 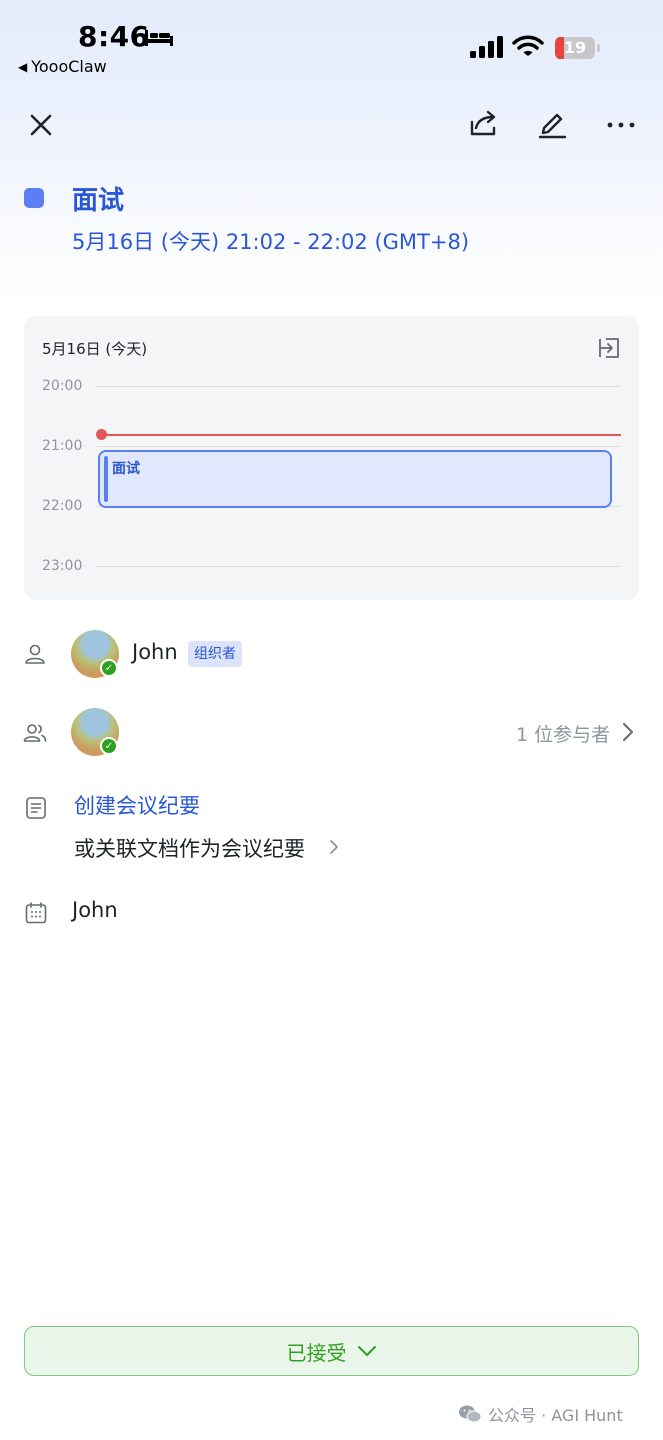 I want to click on attendee-count: 1 位参与者, so click(x=563, y=733).